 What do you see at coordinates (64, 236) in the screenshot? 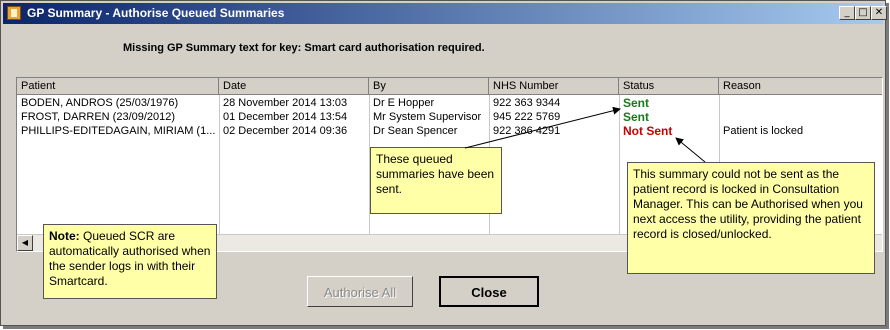
I see `note-label: Note:` at bounding box center [64, 236].